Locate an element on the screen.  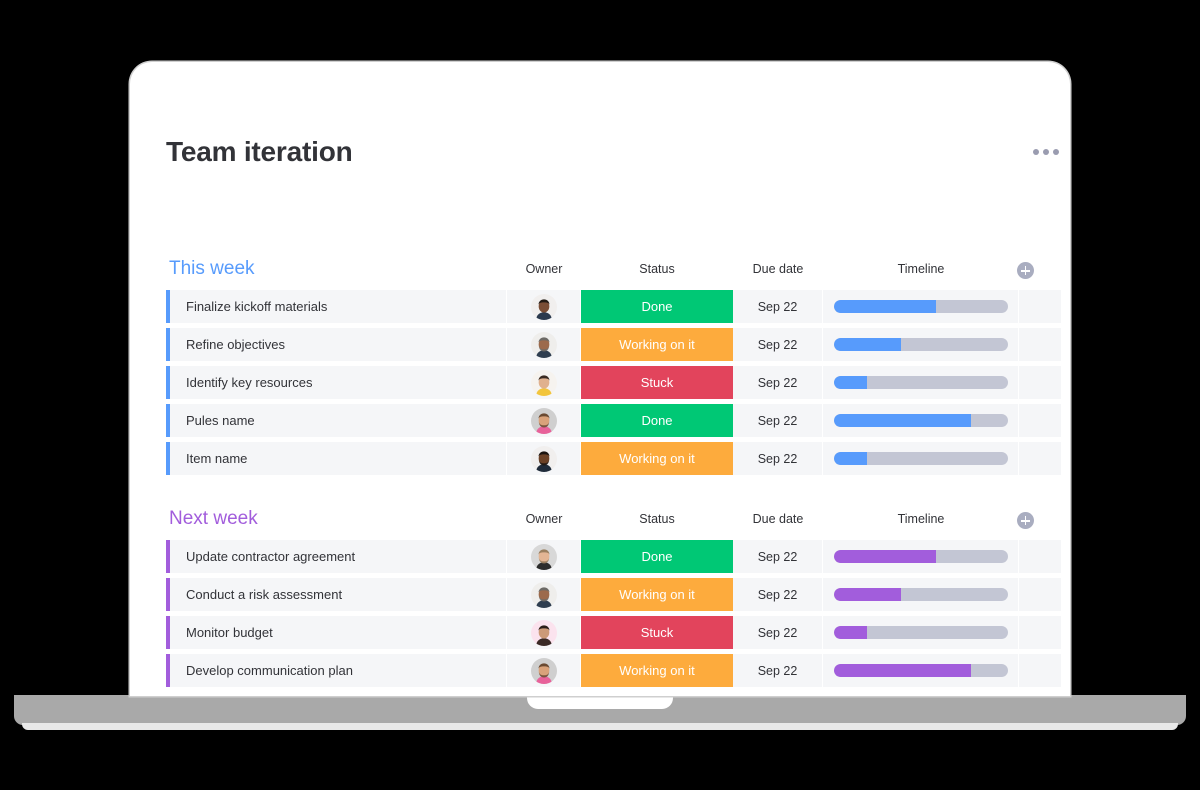
row-item-name: Update contractor agreement is located at coordinates (338, 556).